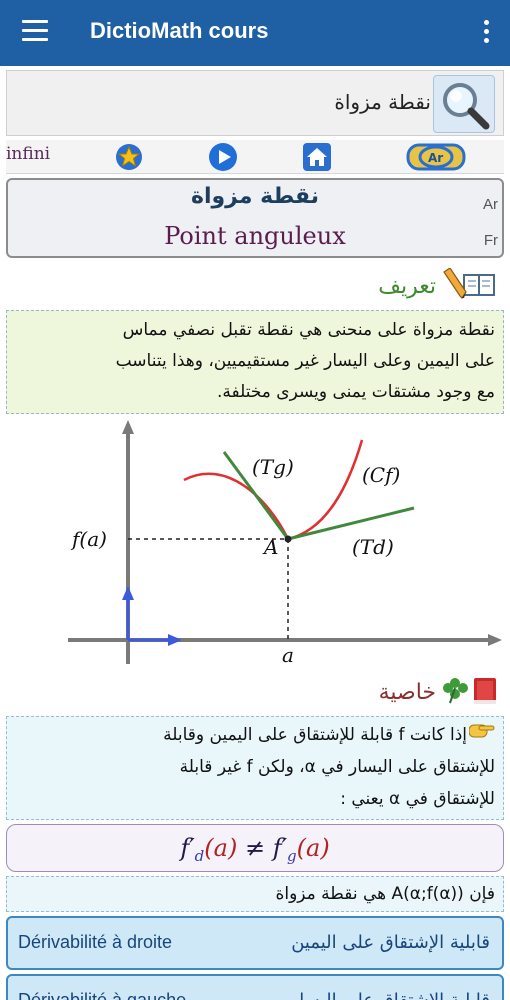 This screenshot has height=1000, width=510. I want to click on app-title: DictioMath cours, so click(179, 30).